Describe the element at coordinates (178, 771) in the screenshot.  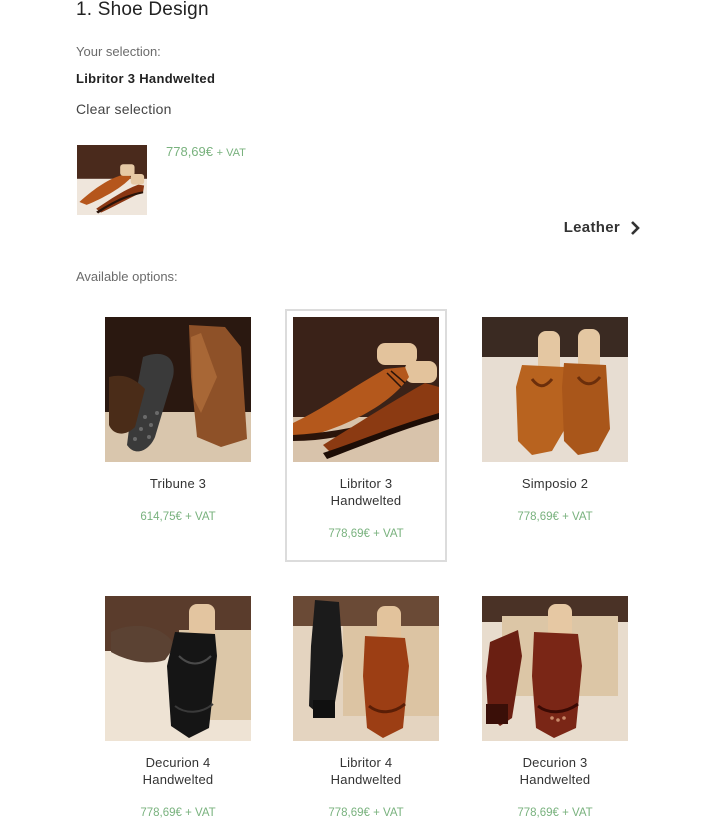
I see `product-name: Decurion 4 Handwelted` at that location.